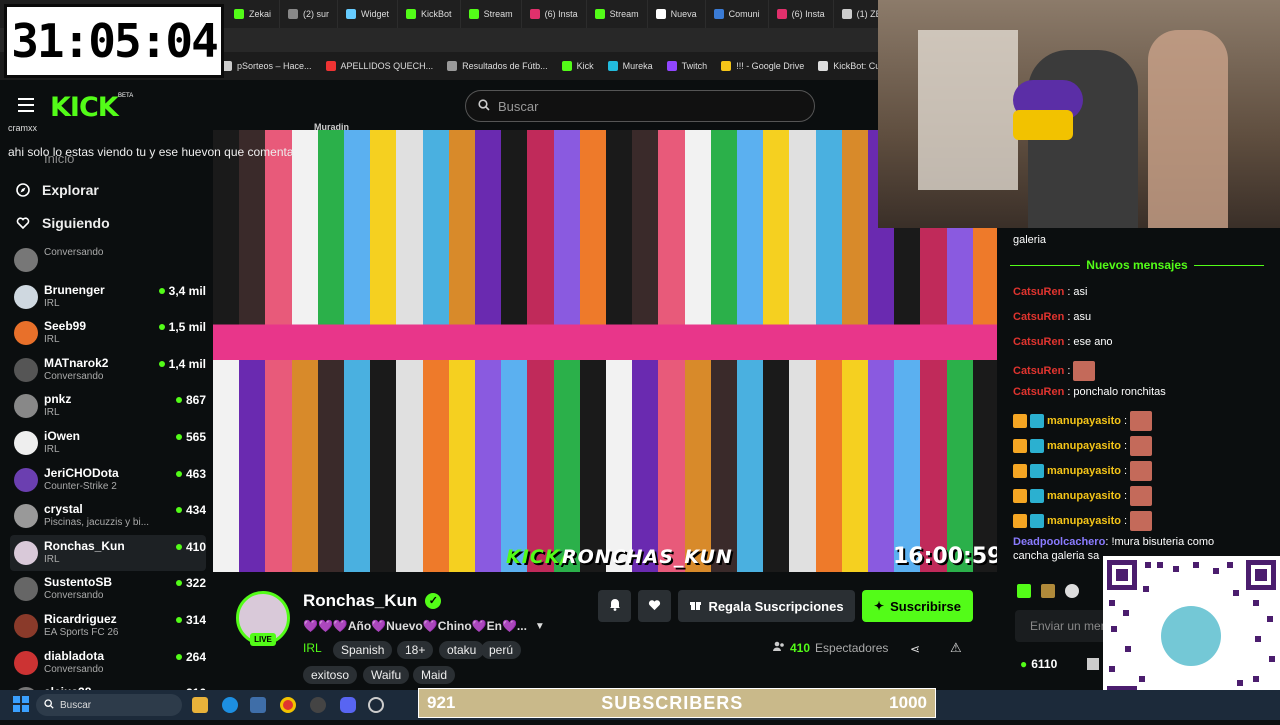 This screenshot has height=725, width=1280. Describe the element at coordinates (348, 705) in the screenshot. I see `discord-icon` at that location.